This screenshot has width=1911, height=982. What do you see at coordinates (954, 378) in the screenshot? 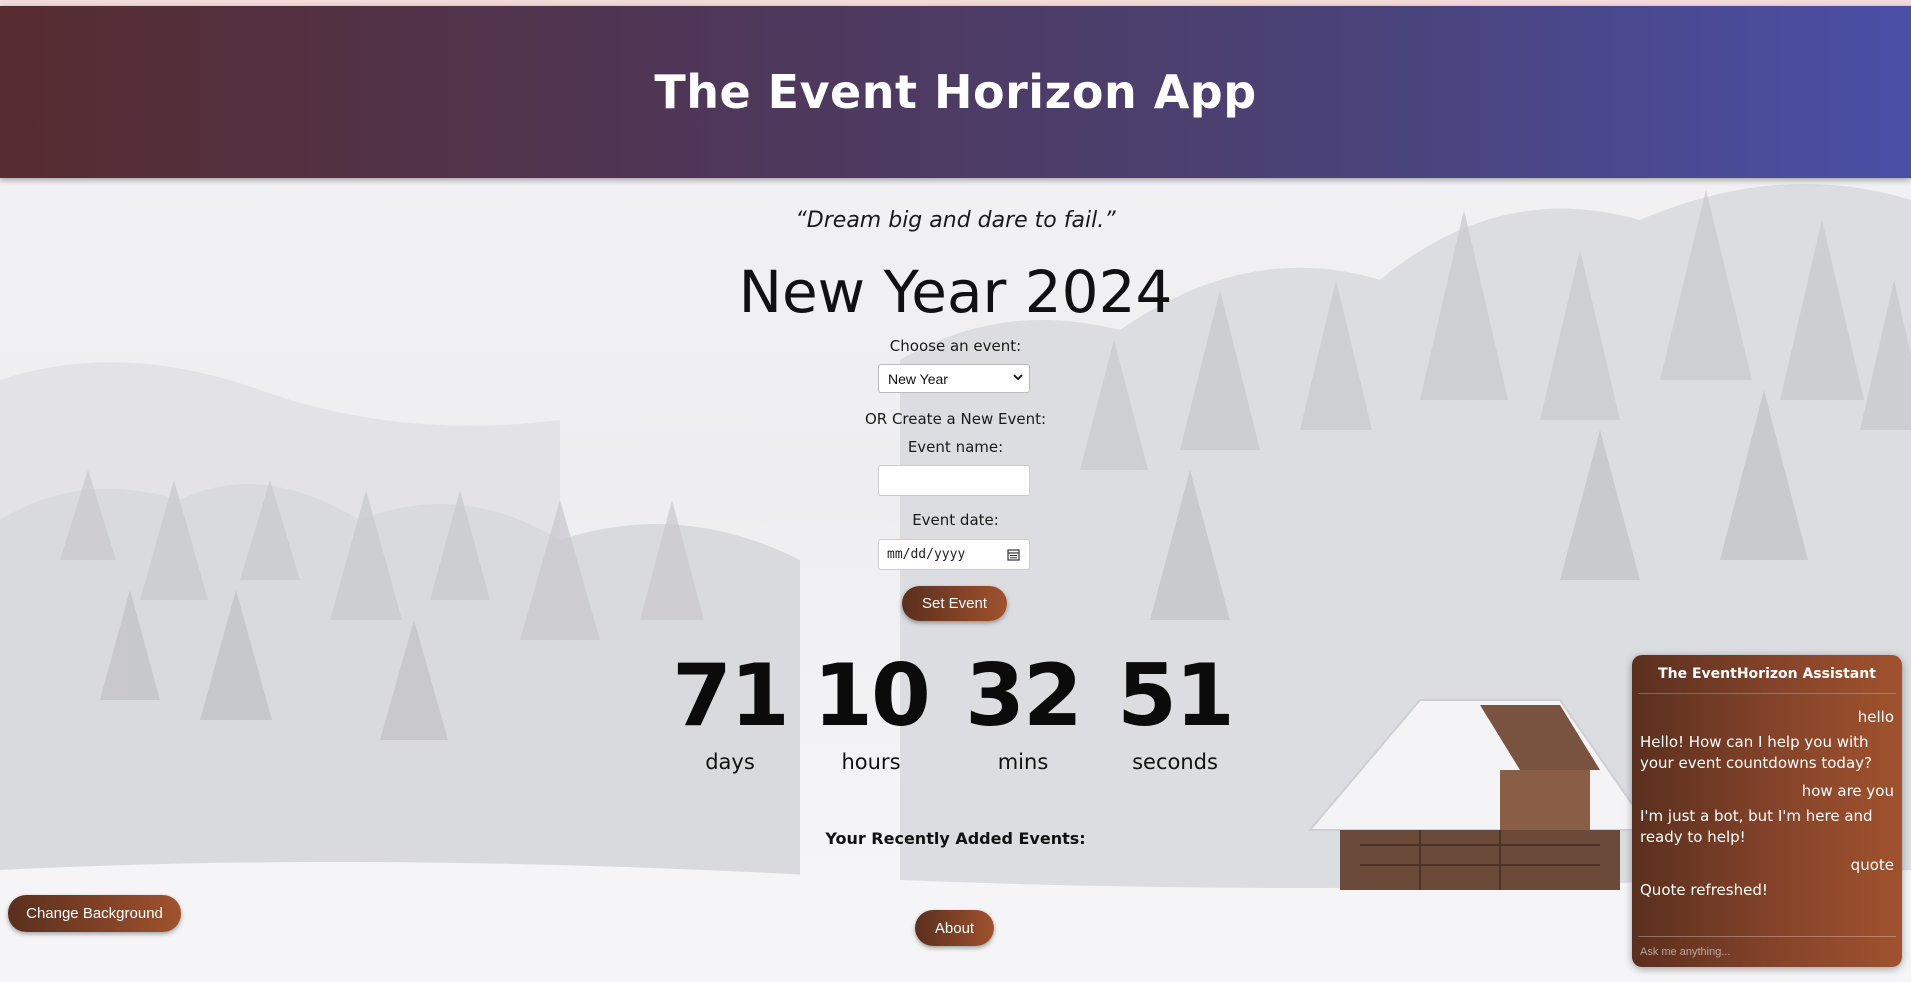
I see `event-select: New Year` at bounding box center [954, 378].